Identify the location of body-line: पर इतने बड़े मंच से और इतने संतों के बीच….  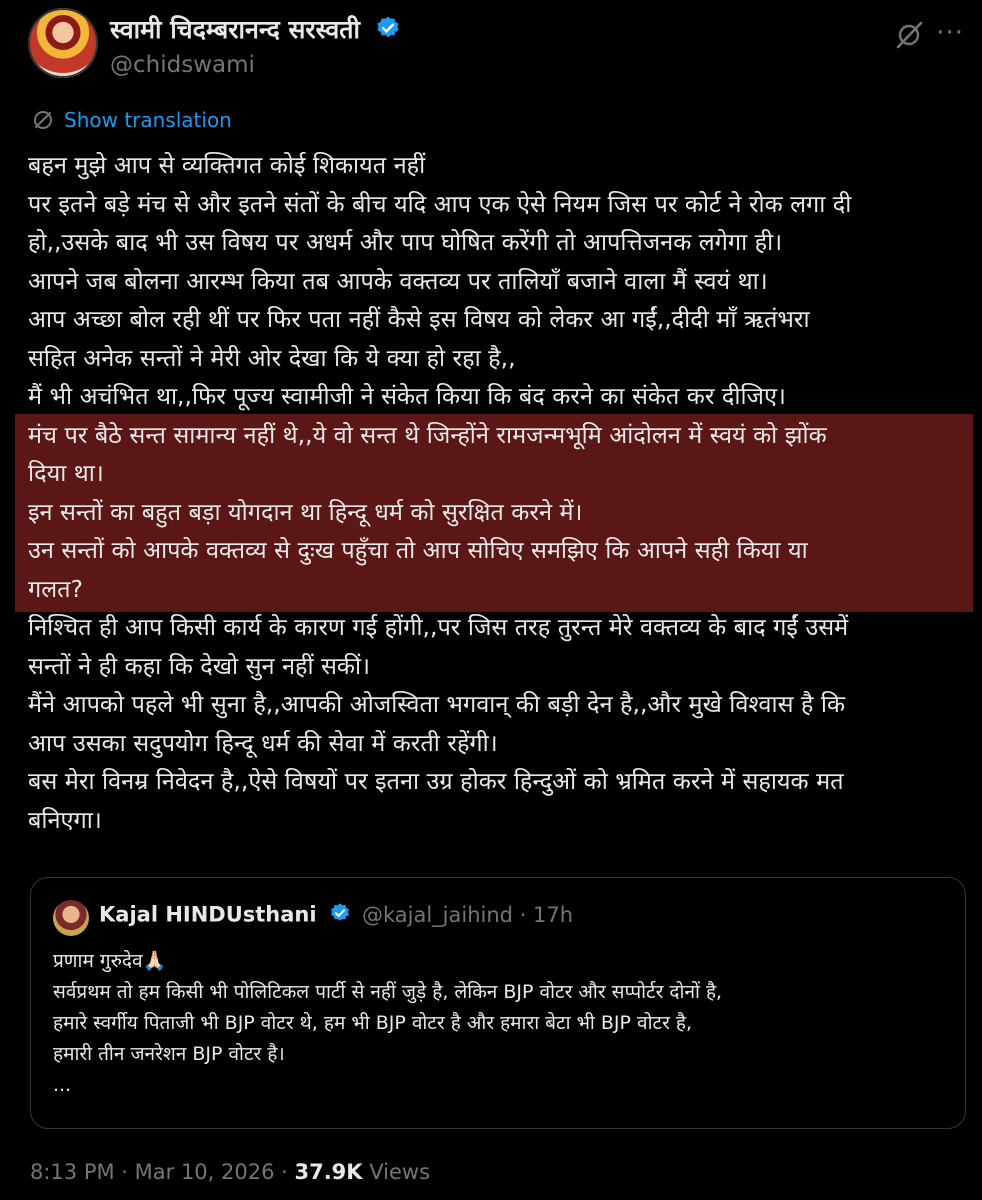
(440, 203).